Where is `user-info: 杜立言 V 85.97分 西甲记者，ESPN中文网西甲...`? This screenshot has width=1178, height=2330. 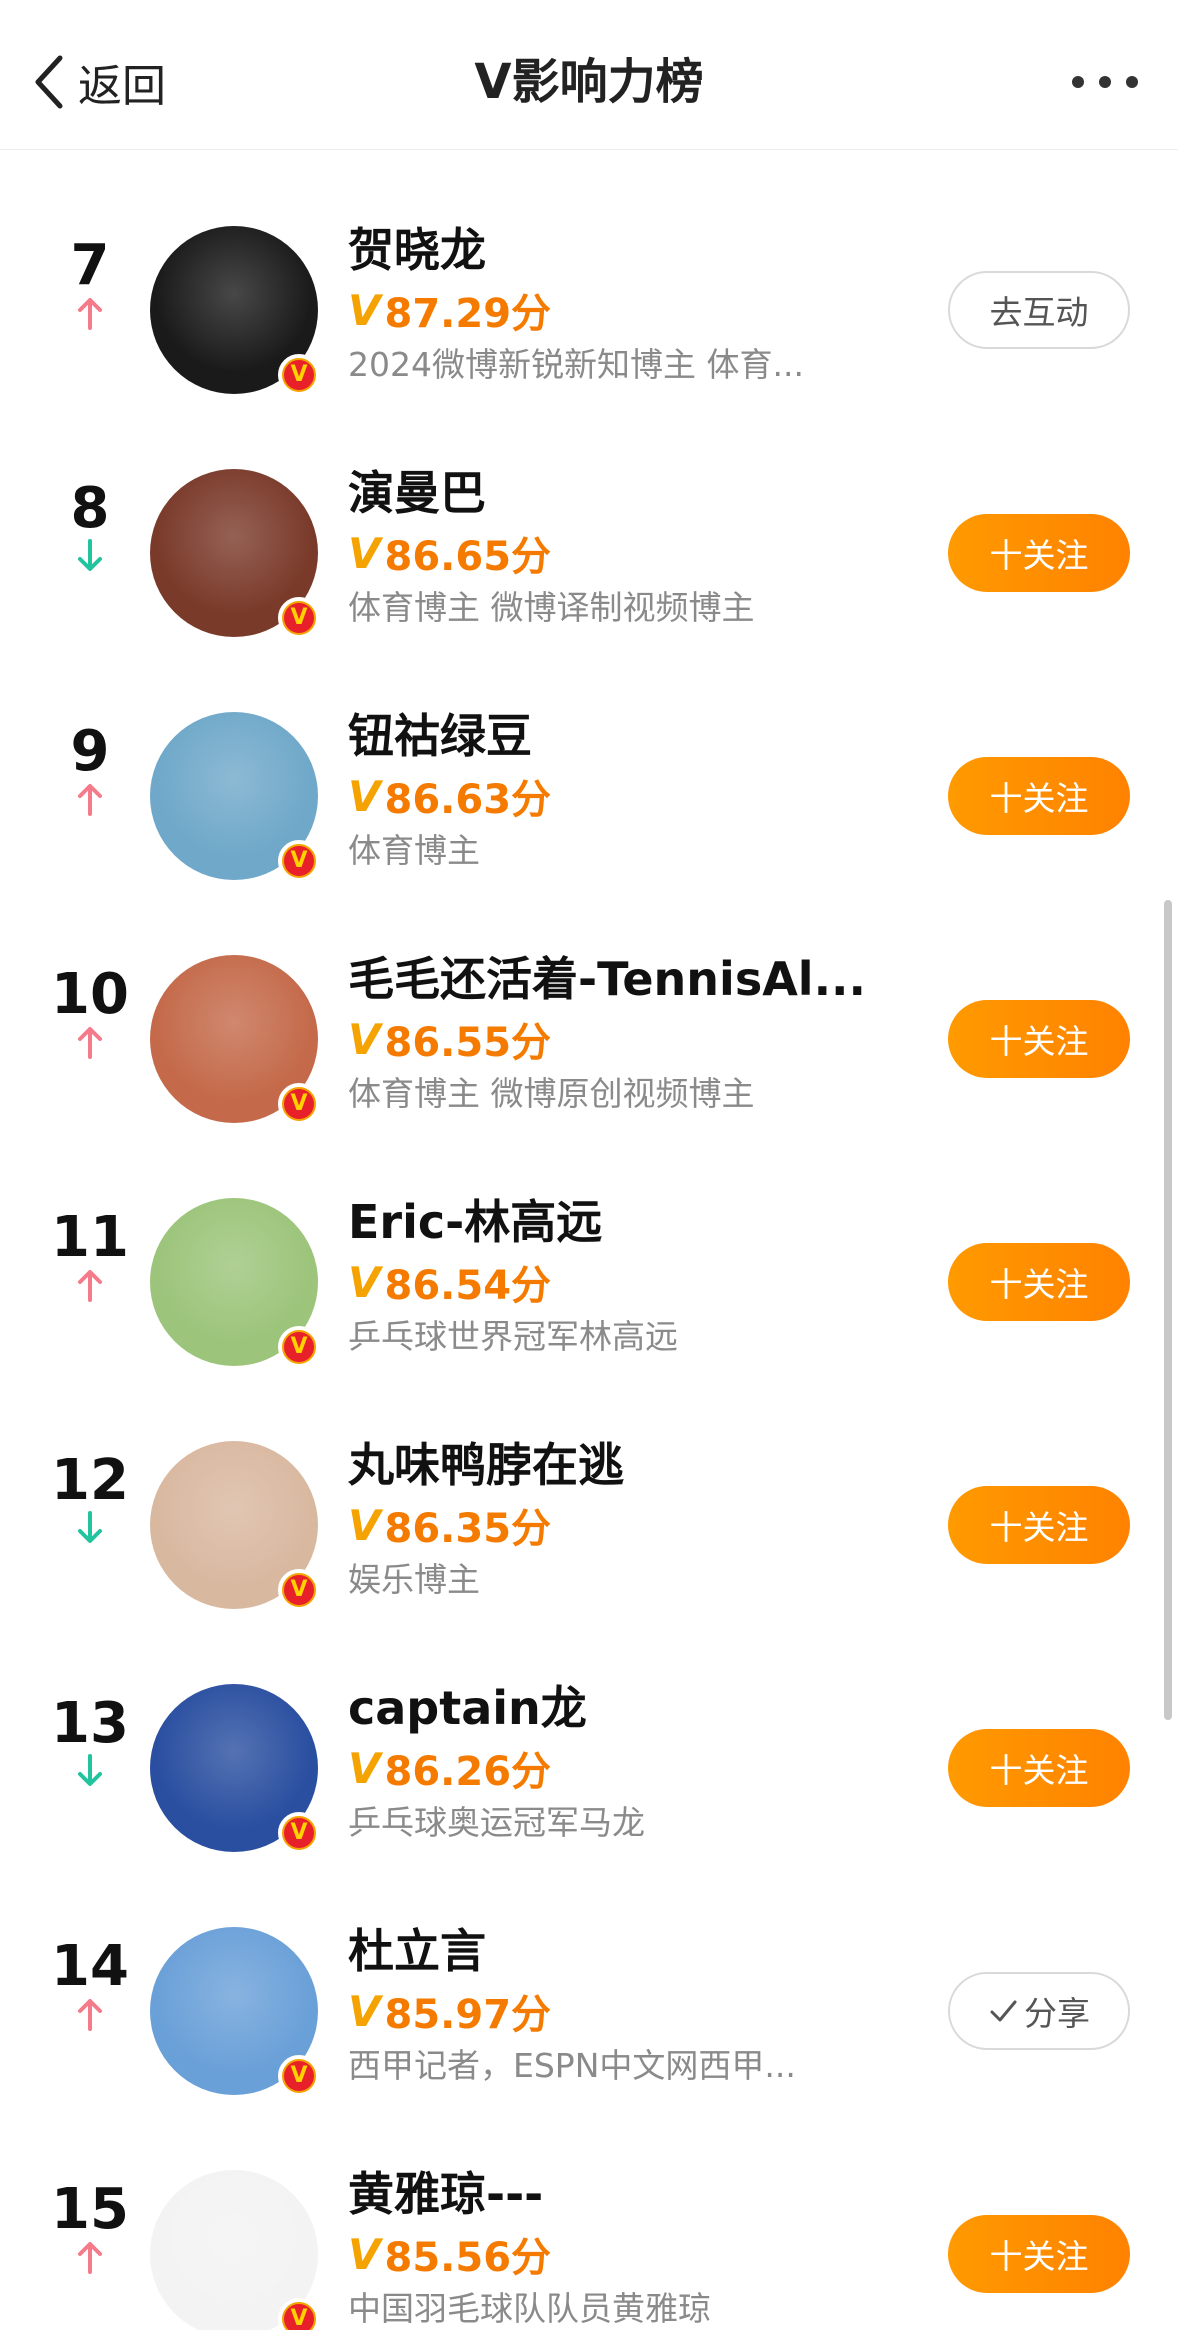
user-info: 杜立言 V 85.97分 西甲记者，ESPN中文网西甲... is located at coordinates (608, 2005).